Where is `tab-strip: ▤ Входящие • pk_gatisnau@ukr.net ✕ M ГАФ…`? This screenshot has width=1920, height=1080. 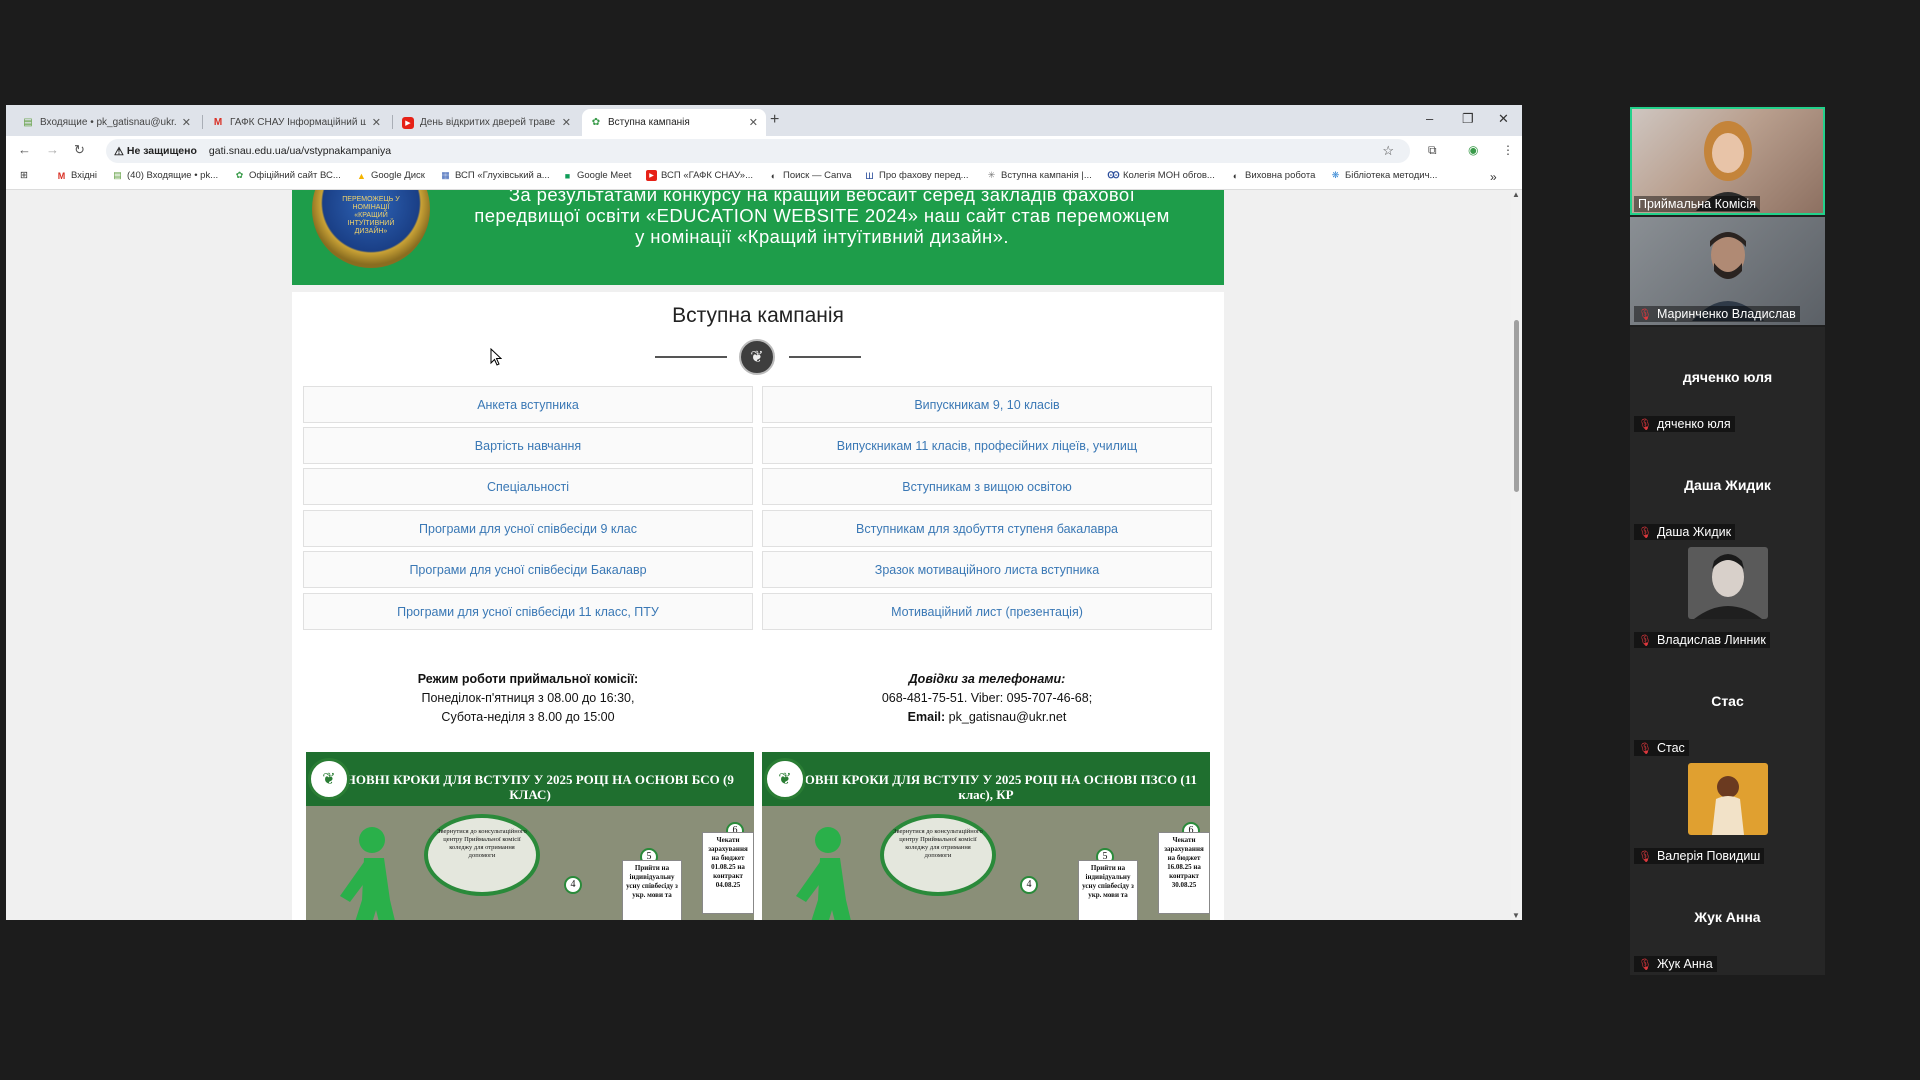 tab-strip: ▤ Входящие • pk_gatisnau@ukr.net ✕ M ГАФ… is located at coordinates (764, 120).